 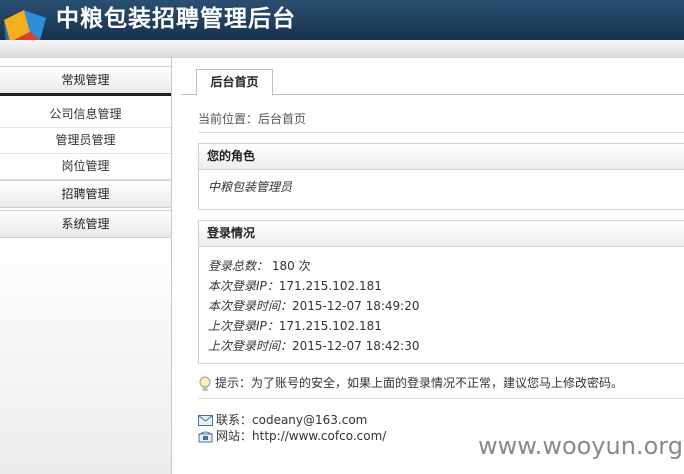 I want to click on tab-home: 后台首页, so click(x=234, y=82).